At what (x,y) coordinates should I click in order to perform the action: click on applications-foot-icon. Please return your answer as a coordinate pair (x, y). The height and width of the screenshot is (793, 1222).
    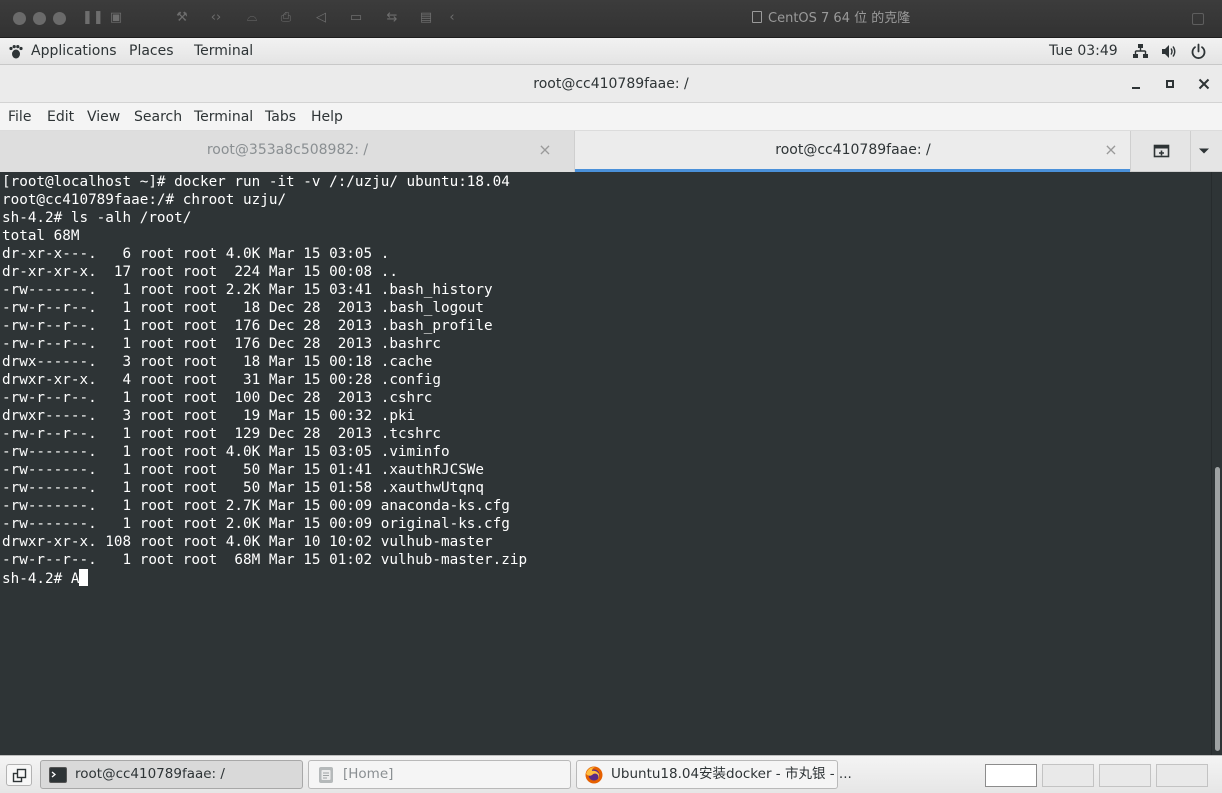
    Looking at the image, I should click on (16, 52).